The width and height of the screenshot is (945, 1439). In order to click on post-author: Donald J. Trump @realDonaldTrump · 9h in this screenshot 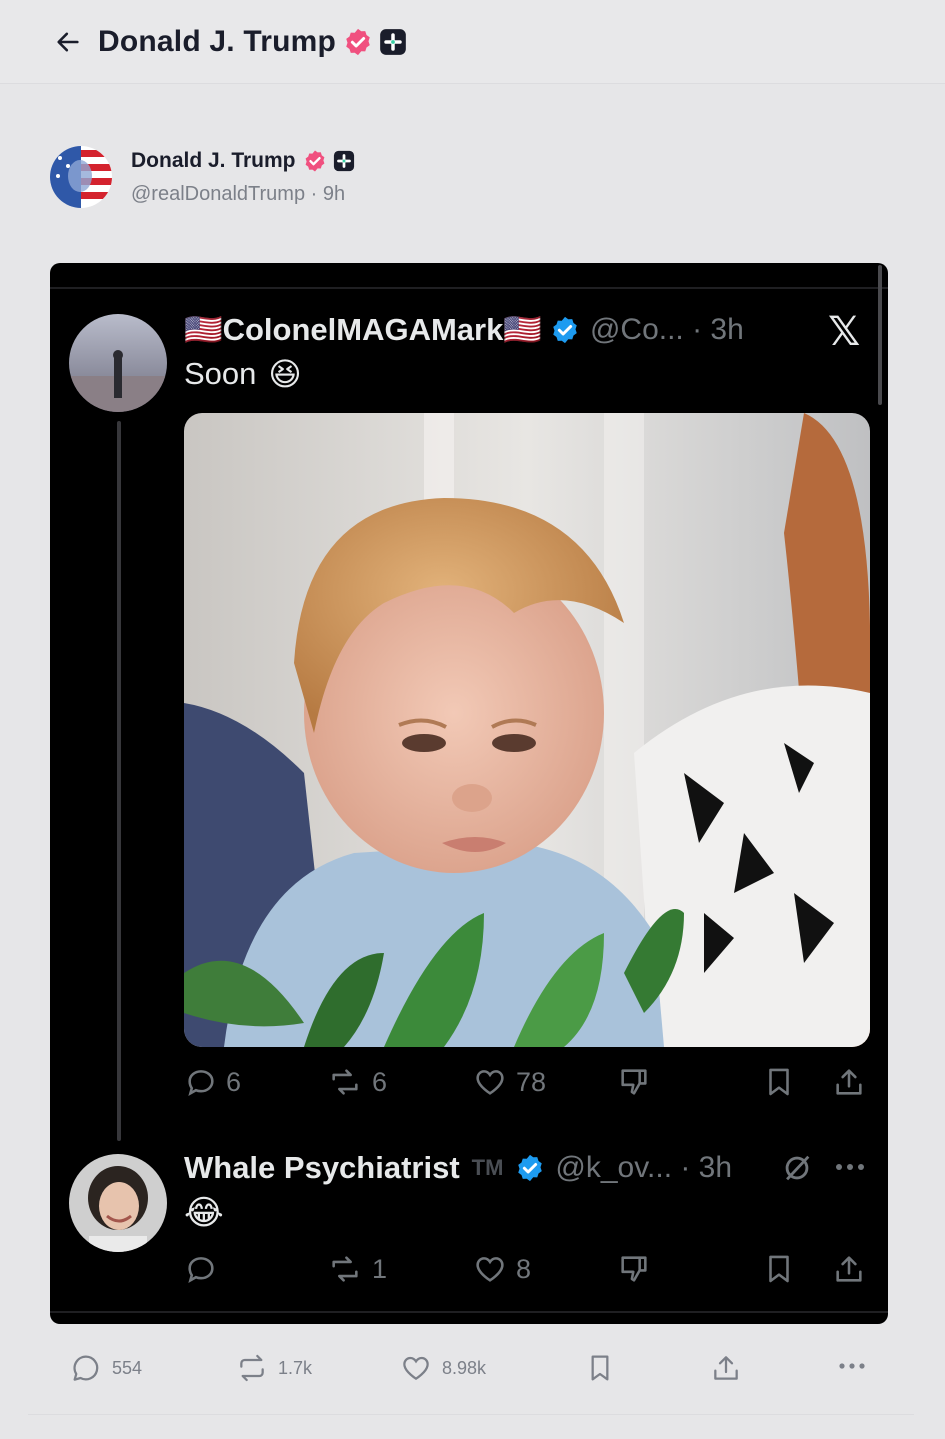, I will do `click(202, 177)`.